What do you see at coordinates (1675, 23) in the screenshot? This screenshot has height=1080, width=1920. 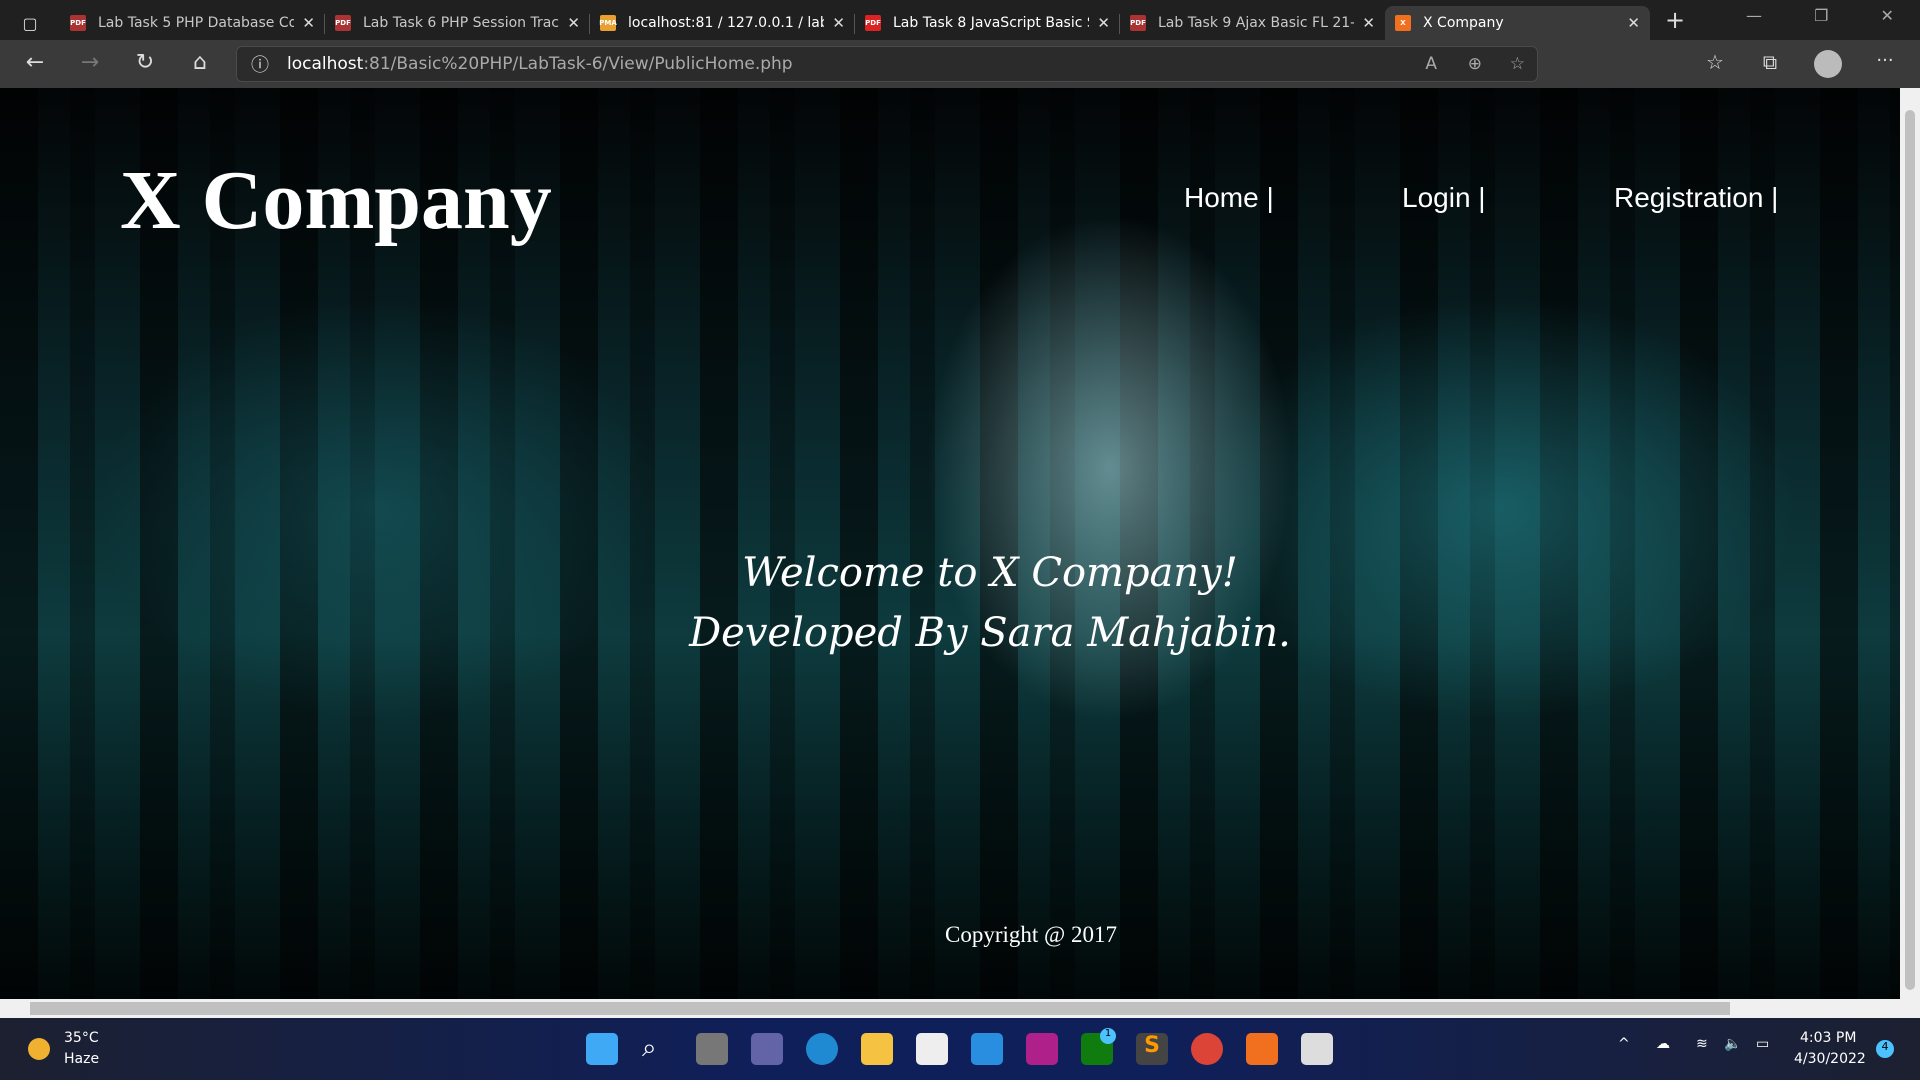 I see `new-tab-button: +` at bounding box center [1675, 23].